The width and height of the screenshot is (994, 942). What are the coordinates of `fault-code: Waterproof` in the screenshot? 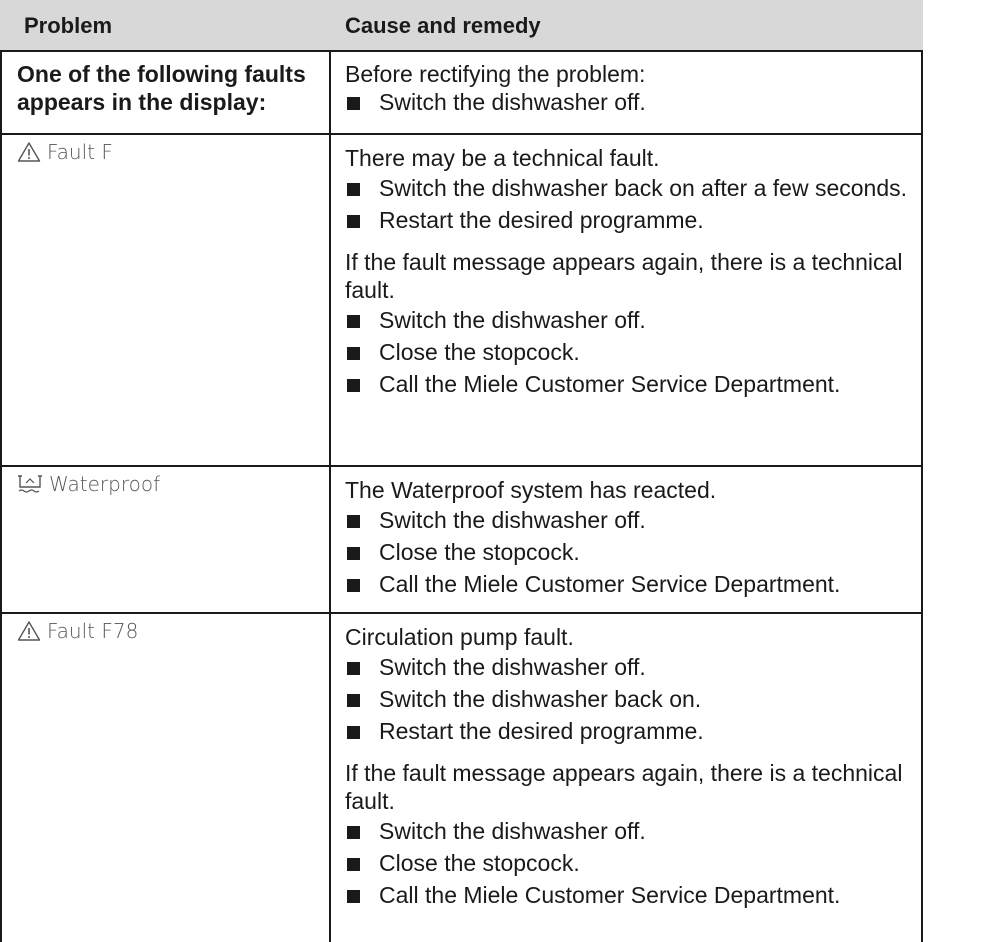 It's located at (88, 484).